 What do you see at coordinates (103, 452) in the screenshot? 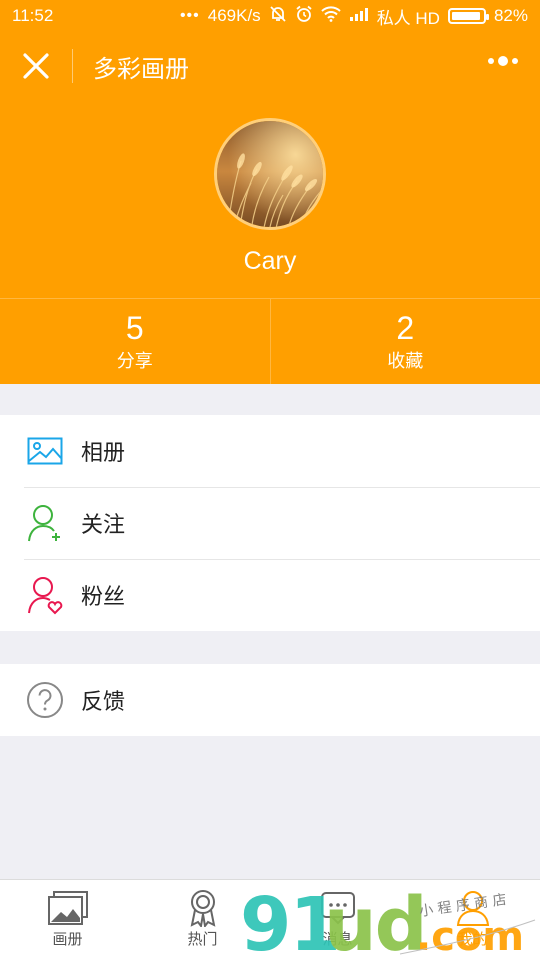
I see `menu-item-album-label: 相册` at bounding box center [103, 452].